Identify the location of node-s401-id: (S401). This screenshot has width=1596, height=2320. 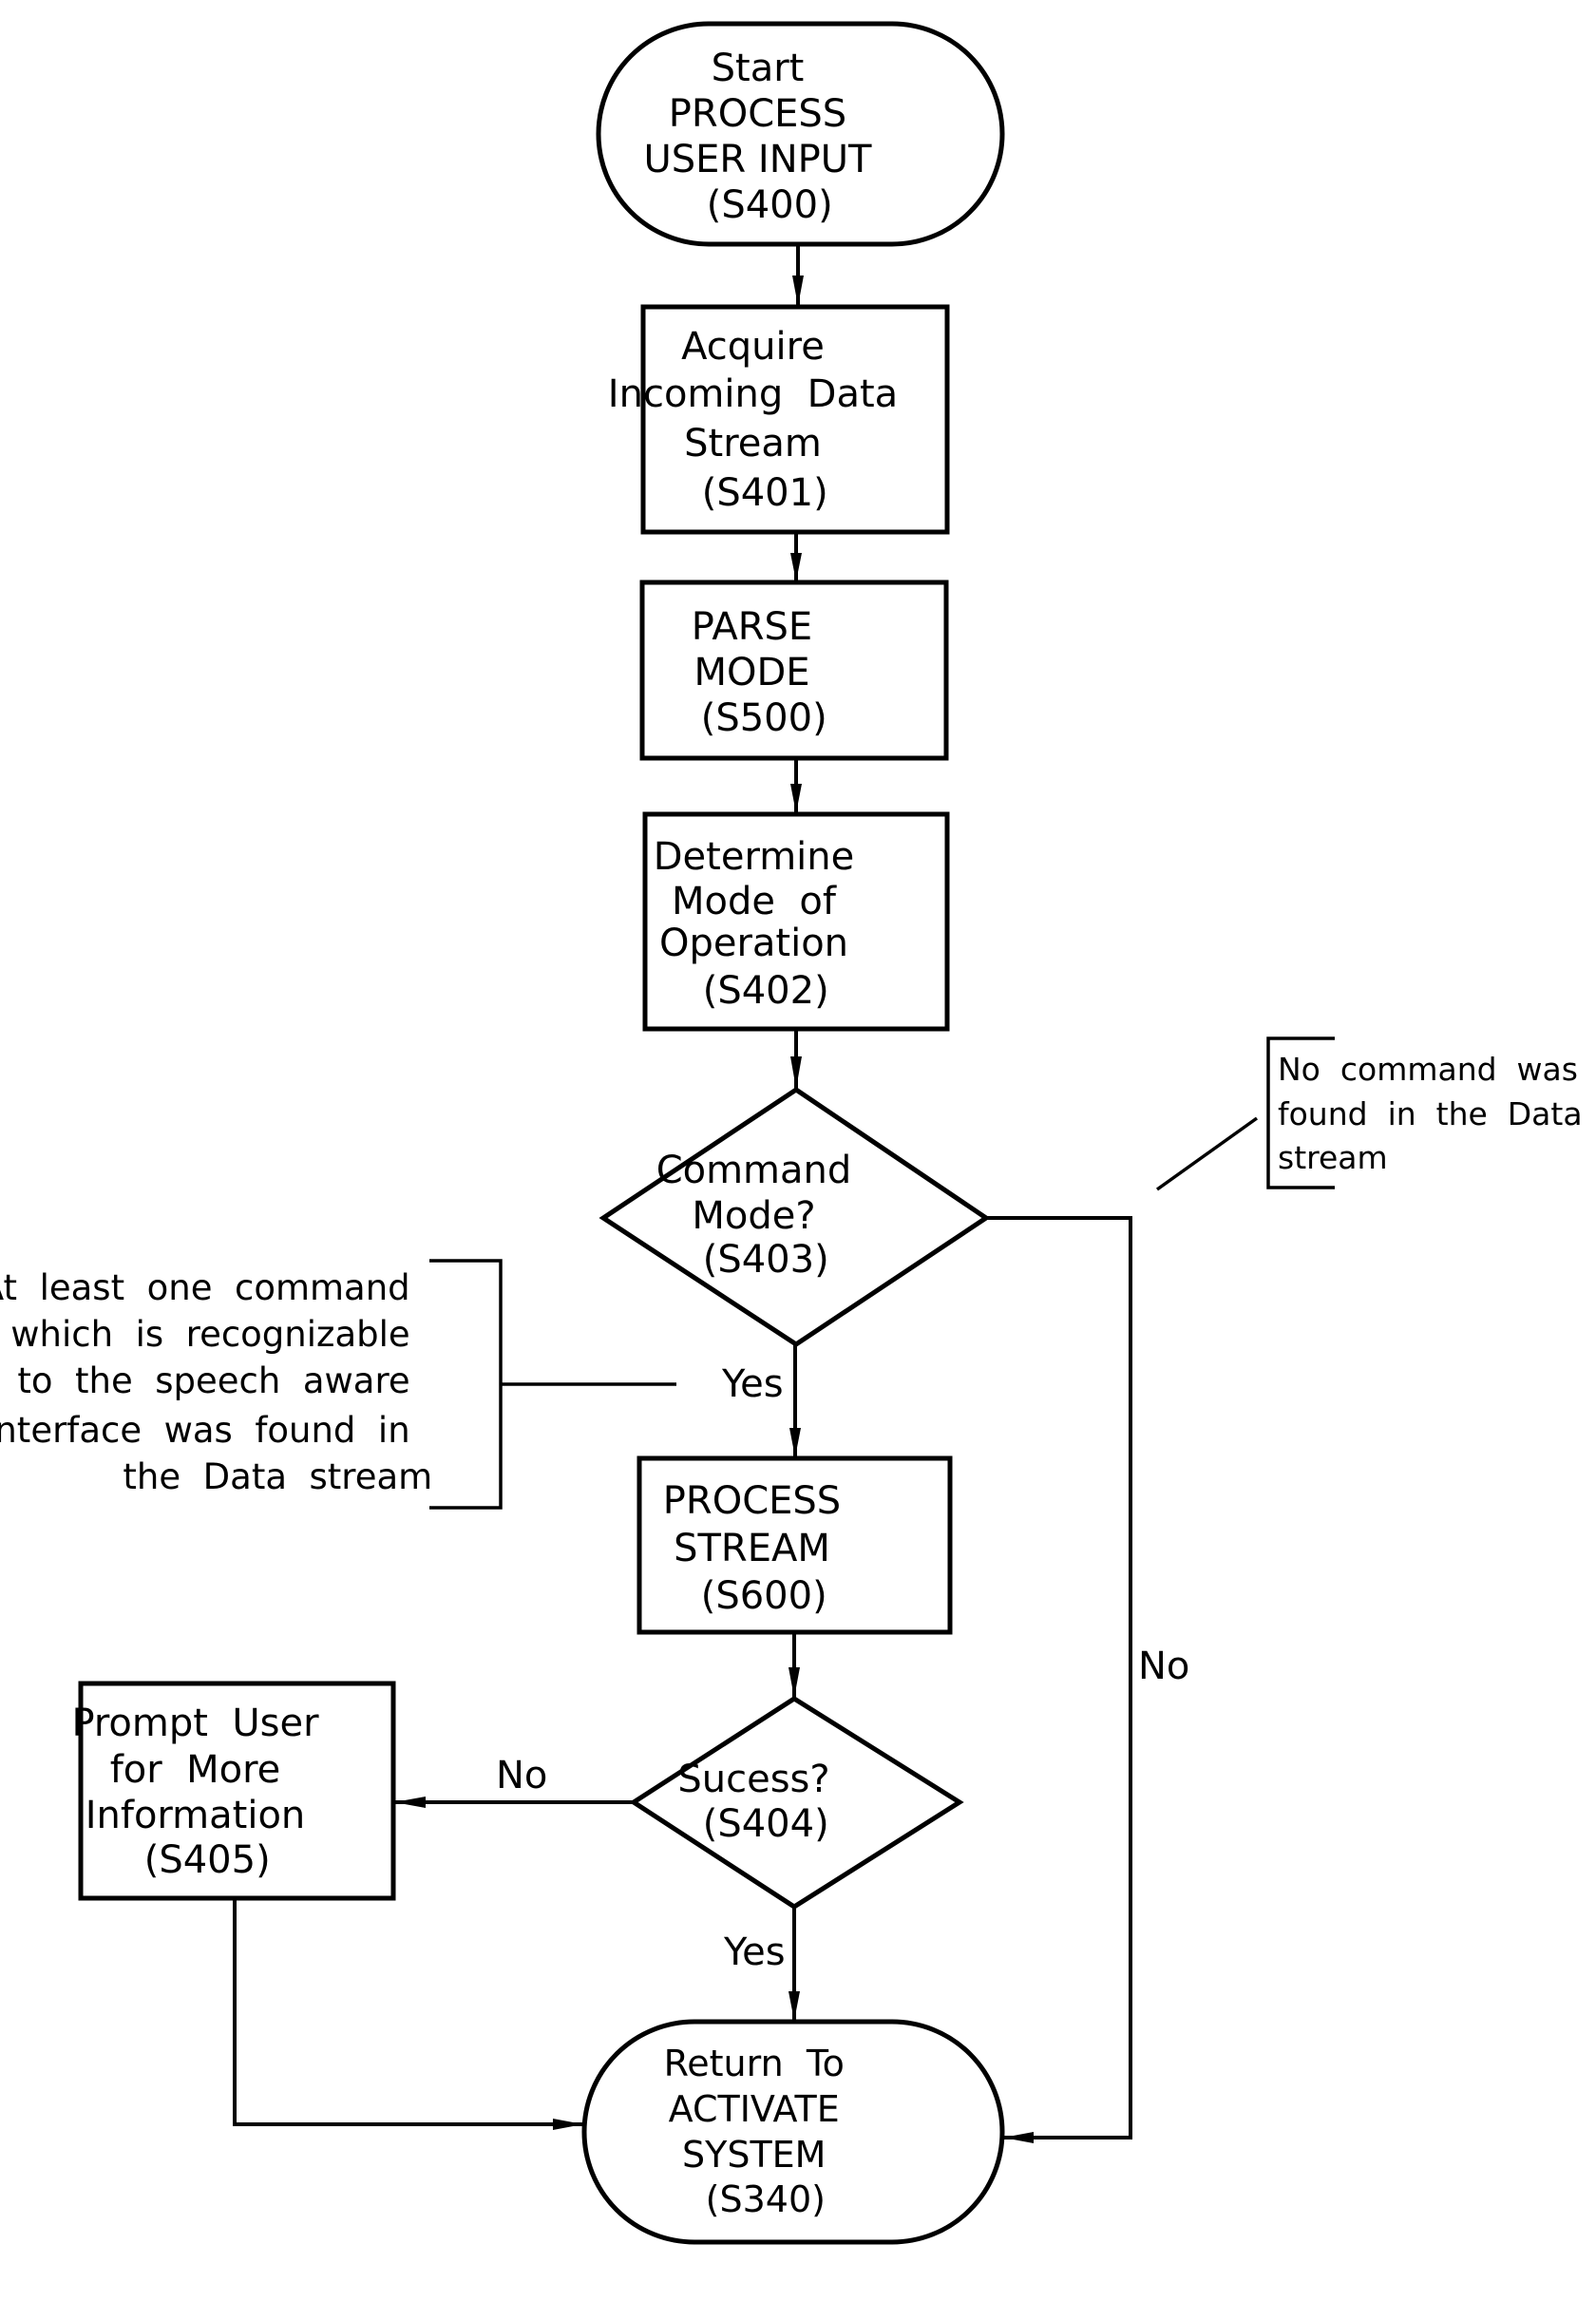
(765, 493).